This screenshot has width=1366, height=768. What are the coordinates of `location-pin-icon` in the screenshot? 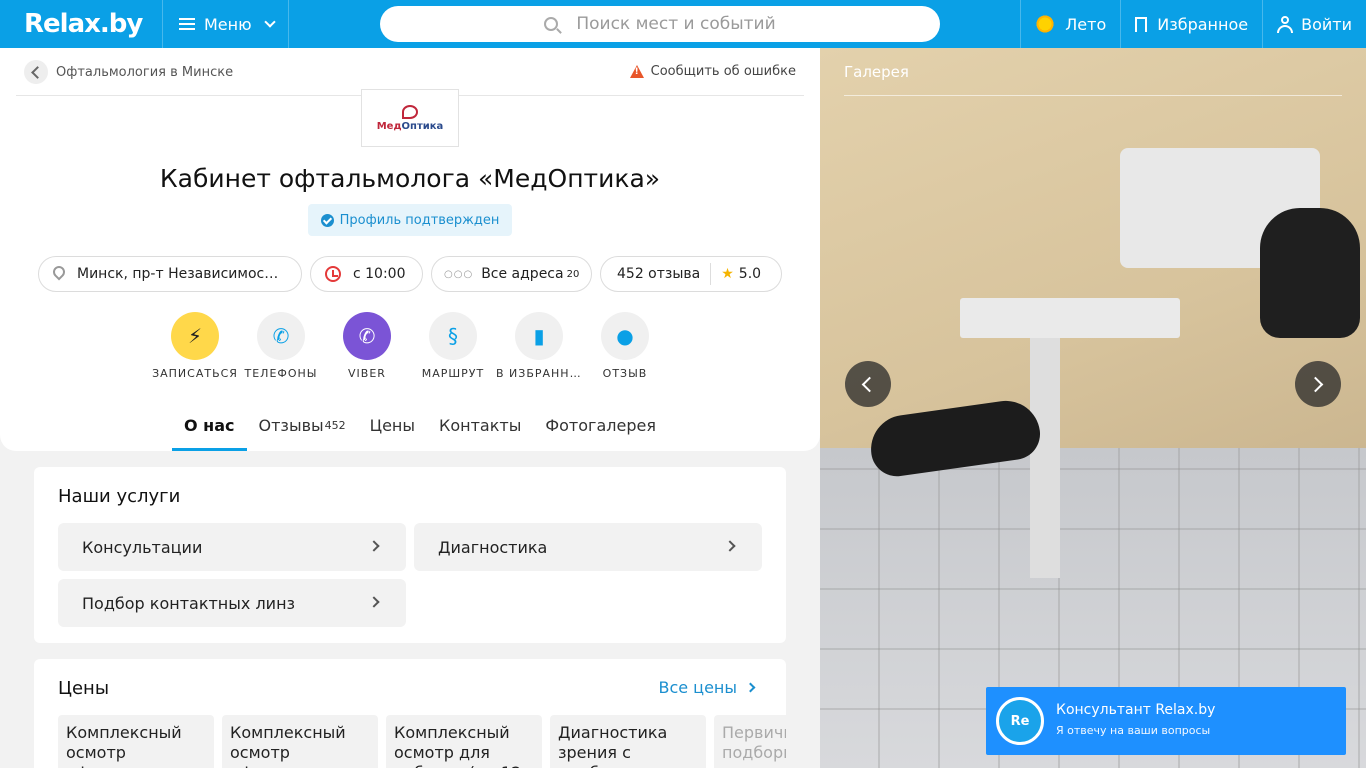 It's located at (59, 274).